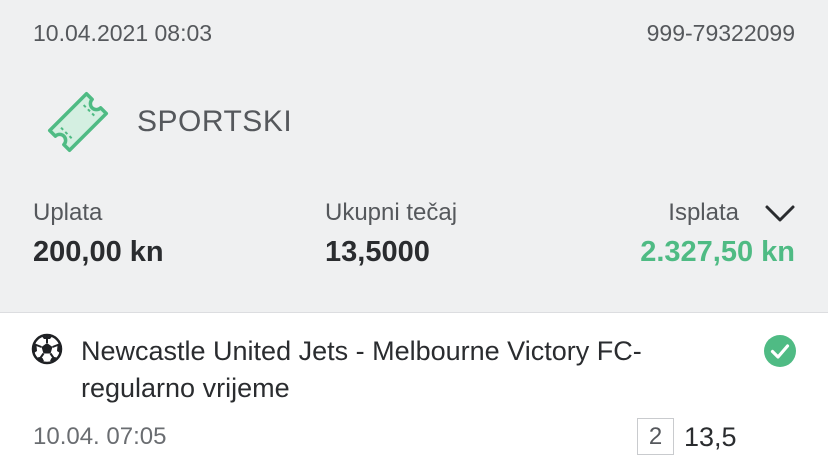 Image resolution: width=828 pixels, height=473 pixels. Describe the element at coordinates (780, 351) in the screenshot. I see `check-circle-icon` at that location.